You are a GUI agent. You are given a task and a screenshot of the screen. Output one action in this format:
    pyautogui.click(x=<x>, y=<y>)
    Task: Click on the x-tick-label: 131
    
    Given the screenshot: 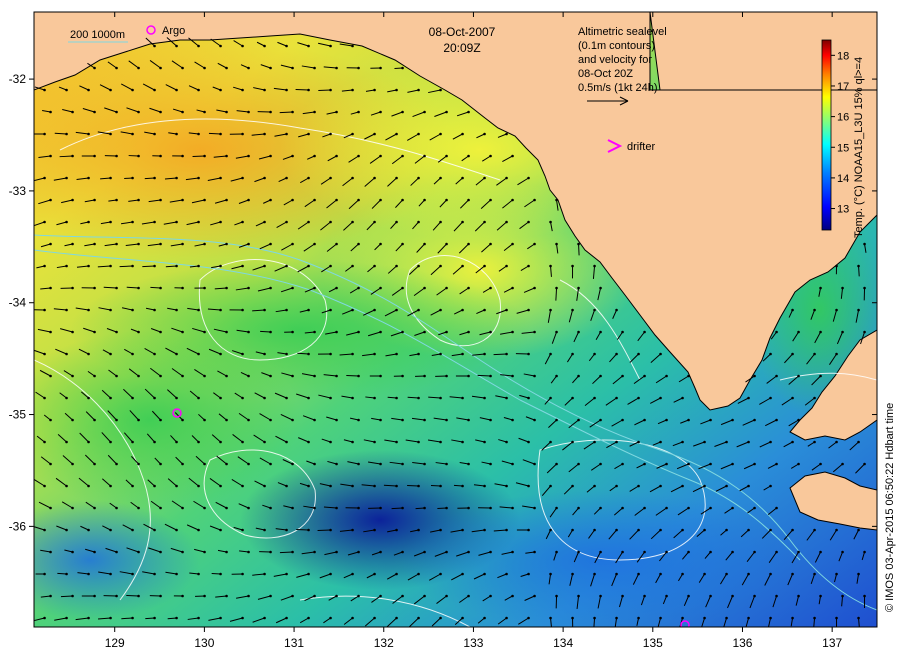 What is the action you would take?
    pyautogui.click(x=294, y=643)
    